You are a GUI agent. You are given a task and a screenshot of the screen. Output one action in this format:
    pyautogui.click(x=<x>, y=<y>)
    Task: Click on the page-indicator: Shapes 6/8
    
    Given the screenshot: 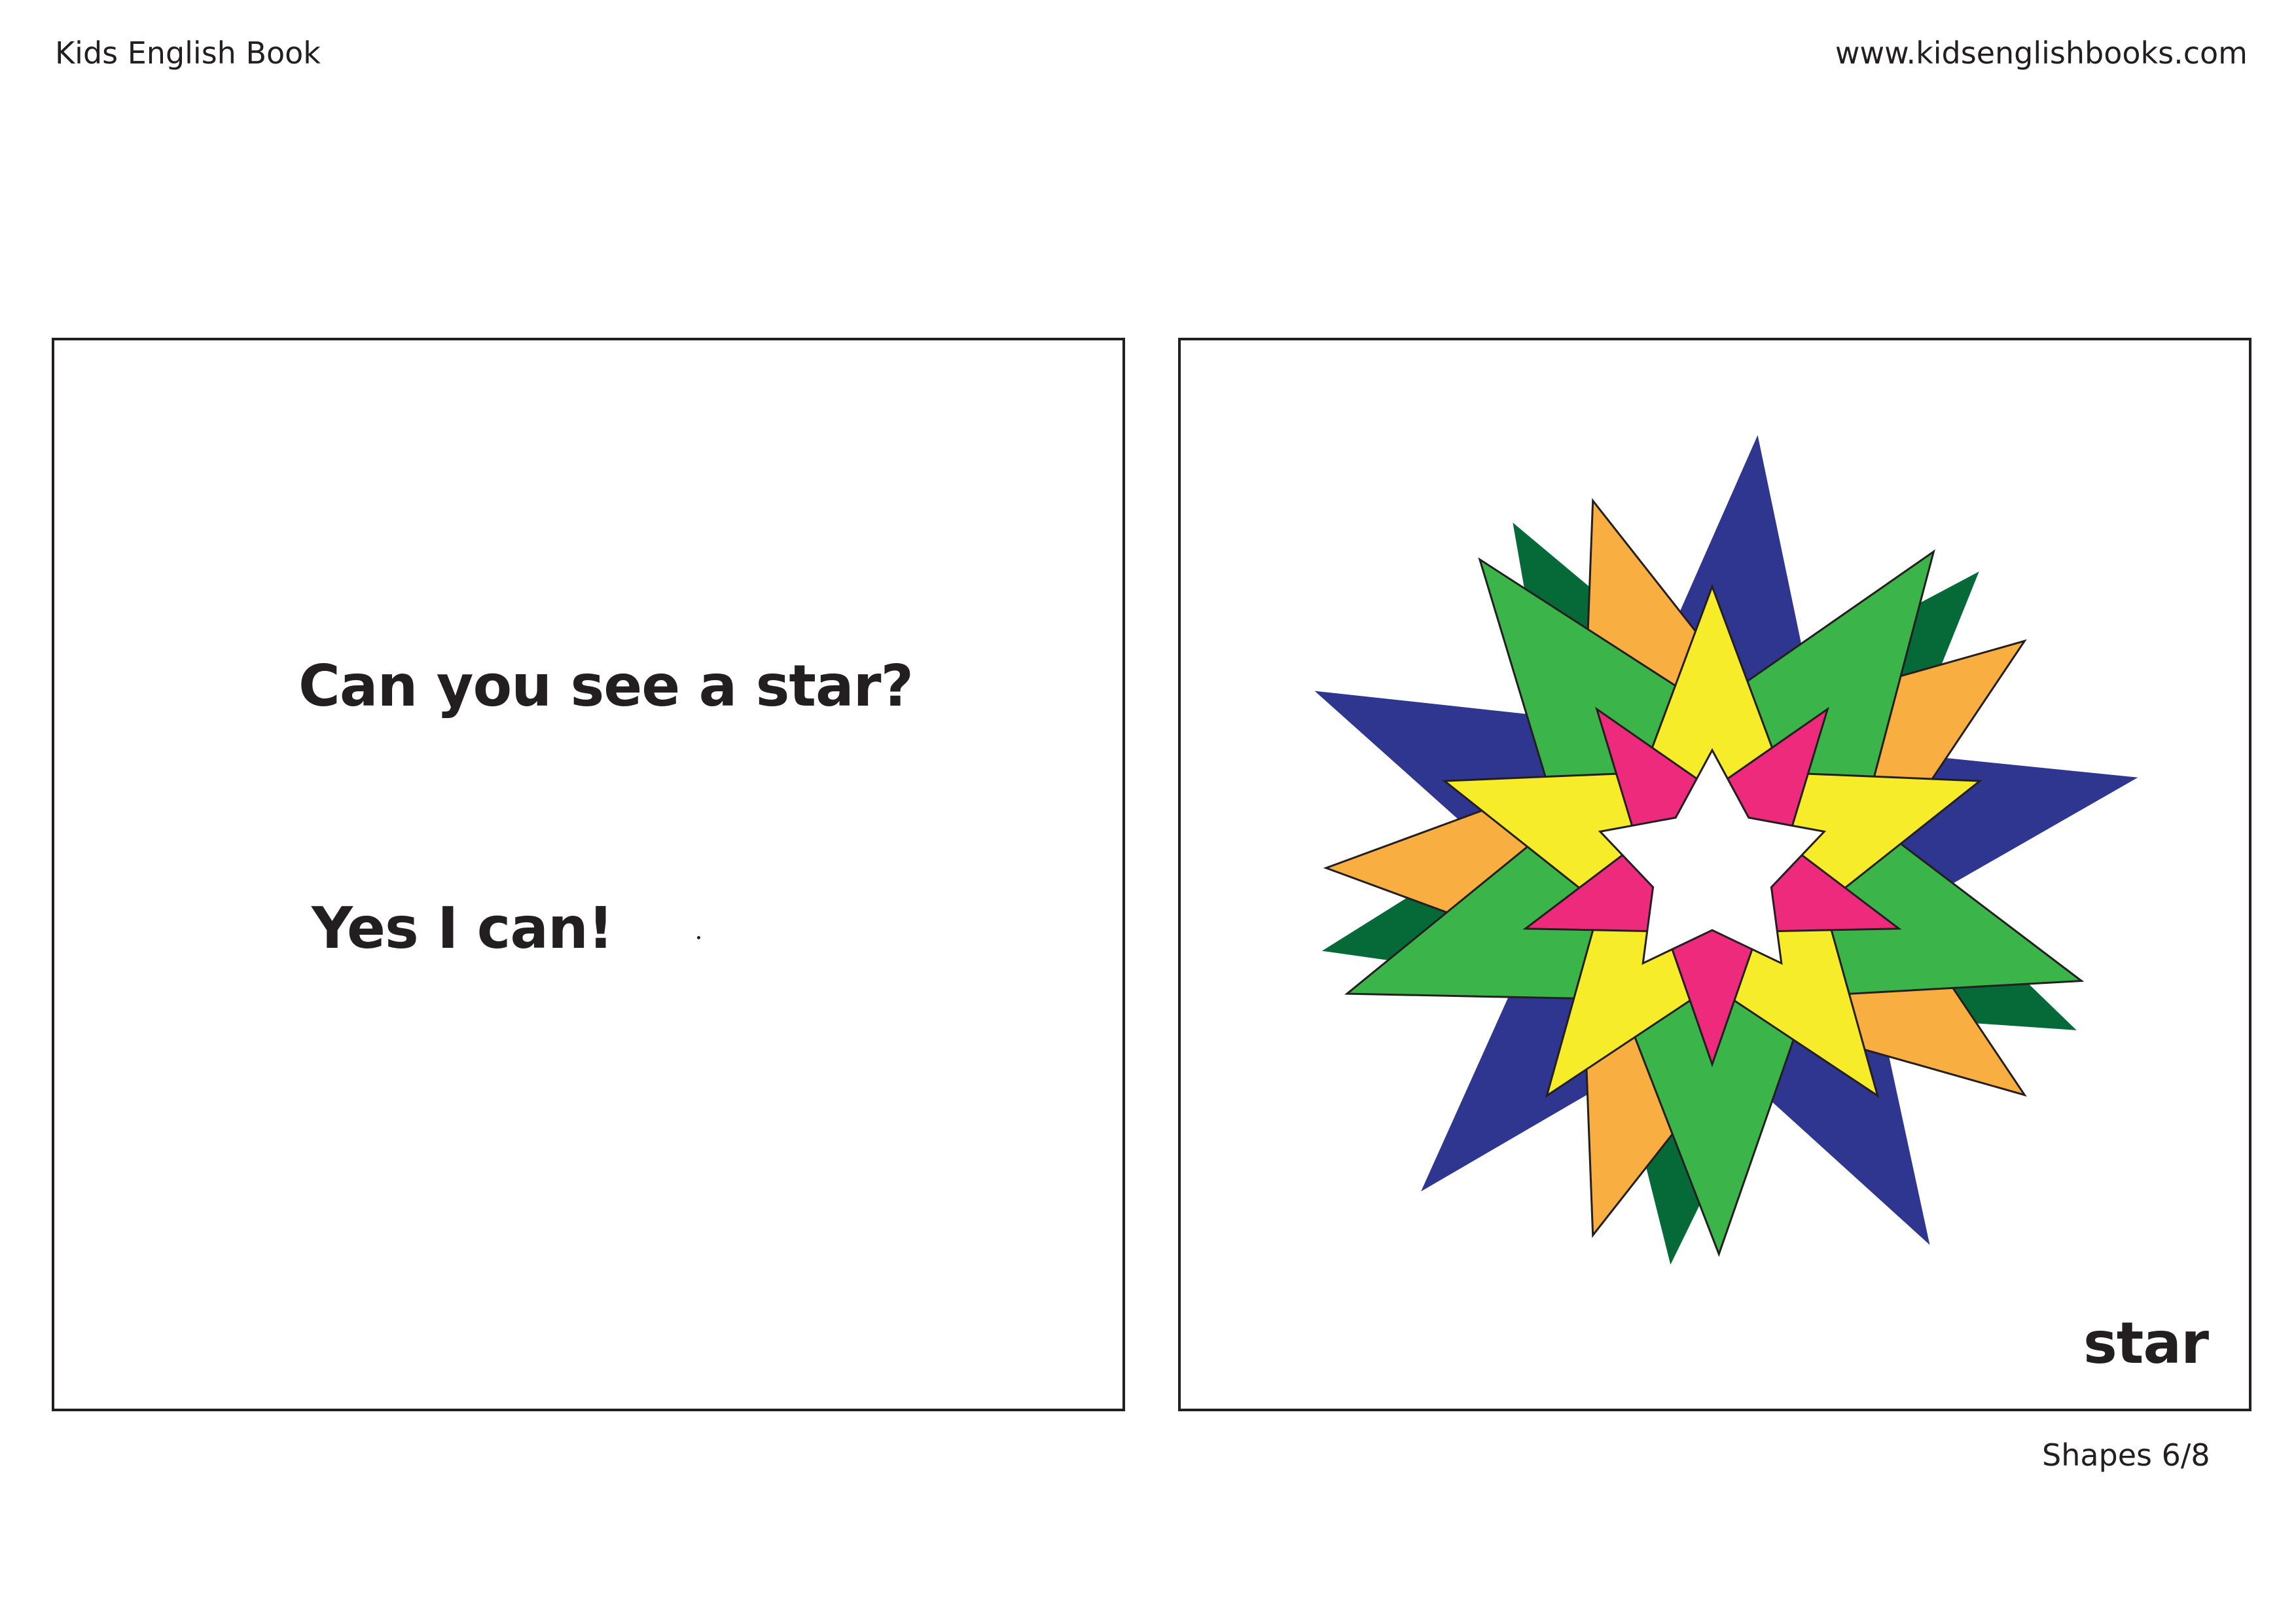 What is the action you would take?
    pyautogui.click(x=2126, y=1455)
    